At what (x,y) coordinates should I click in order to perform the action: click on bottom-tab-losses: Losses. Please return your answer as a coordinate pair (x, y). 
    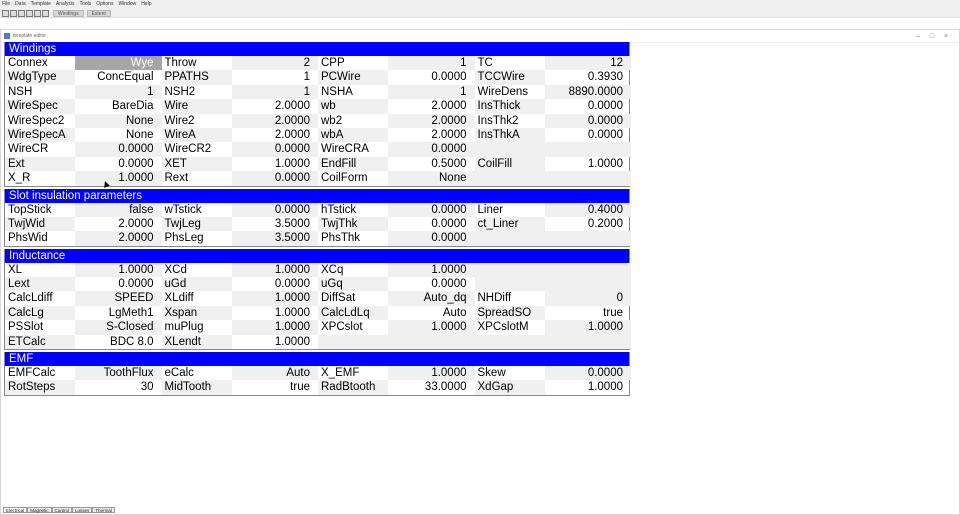
    Looking at the image, I should click on (82, 510).